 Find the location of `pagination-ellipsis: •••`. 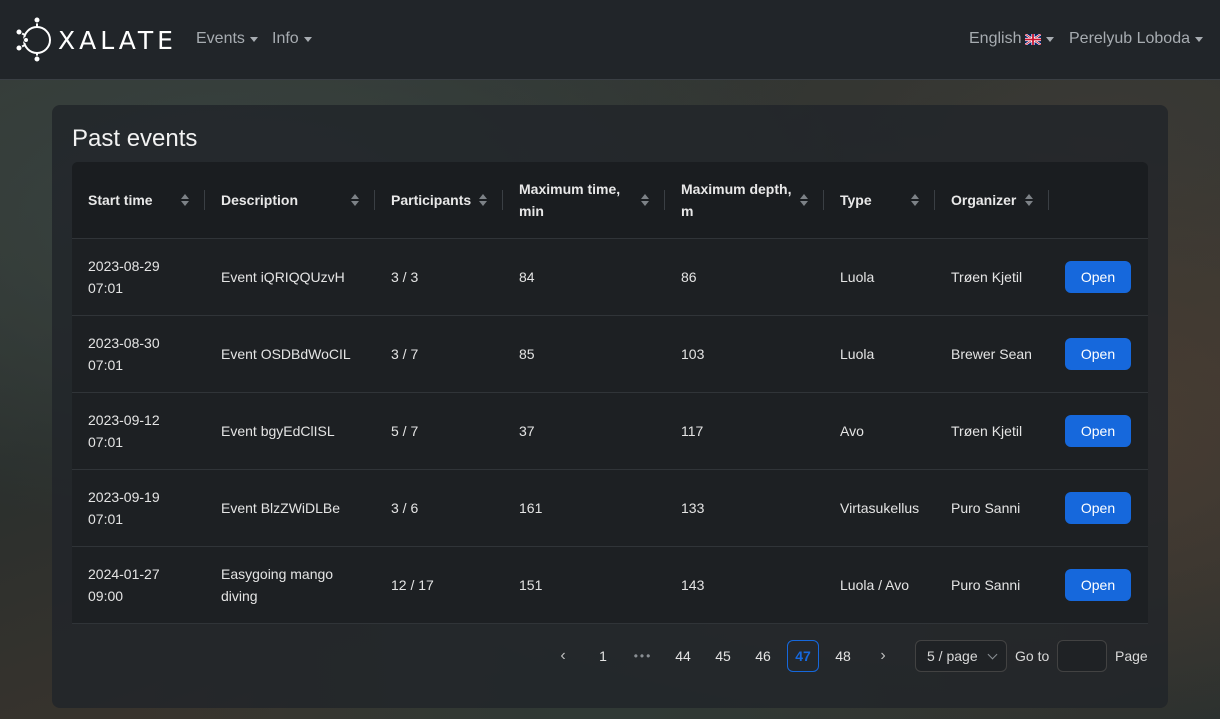

pagination-ellipsis: ••• is located at coordinates (643, 656).